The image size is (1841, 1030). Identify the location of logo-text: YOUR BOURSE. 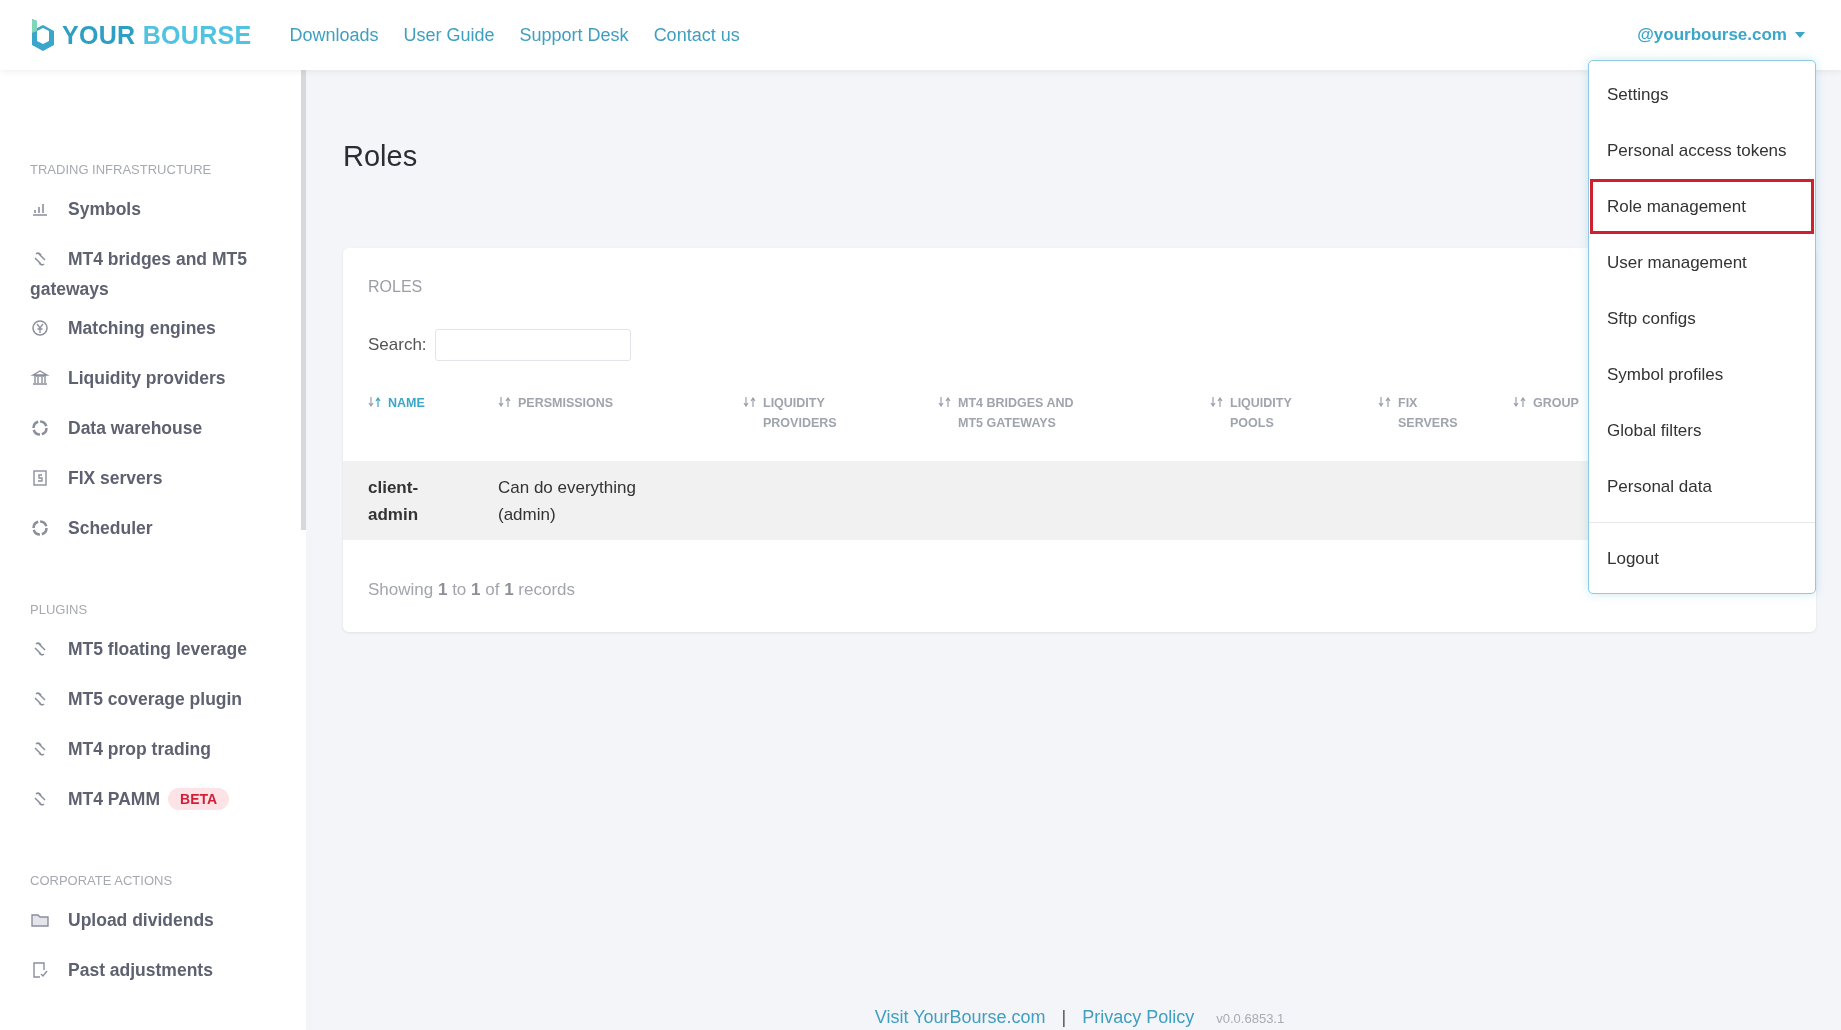
(157, 35).